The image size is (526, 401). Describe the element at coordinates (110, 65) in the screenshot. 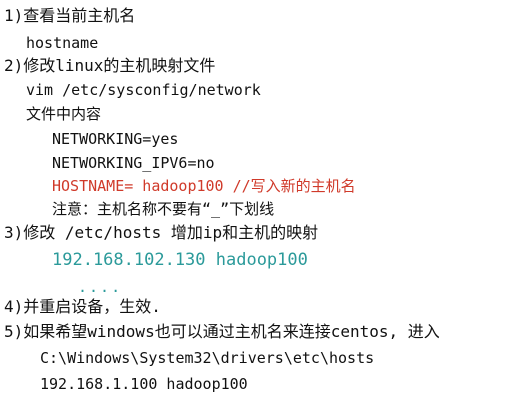

I see `step2-title: 2)修改linux的主机映射文件` at that location.